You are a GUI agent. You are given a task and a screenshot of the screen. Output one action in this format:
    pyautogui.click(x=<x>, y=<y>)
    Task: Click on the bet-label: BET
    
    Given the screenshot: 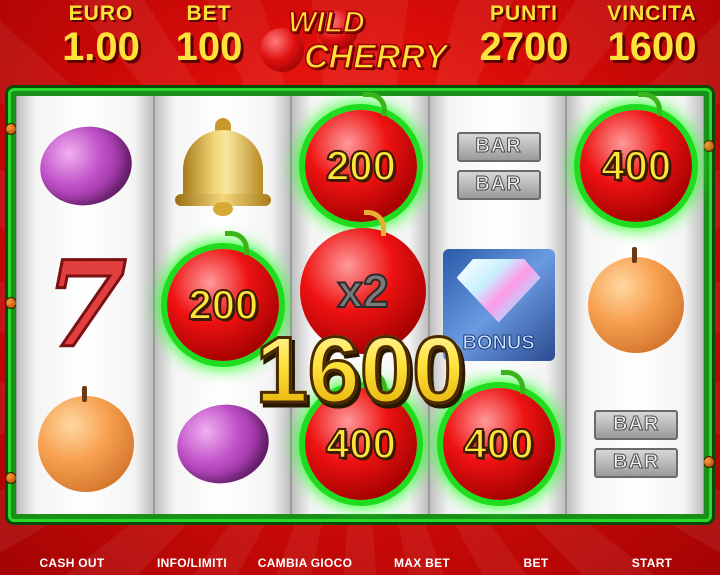 What is the action you would take?
    pyautogui.click(x=209, y=13)
    